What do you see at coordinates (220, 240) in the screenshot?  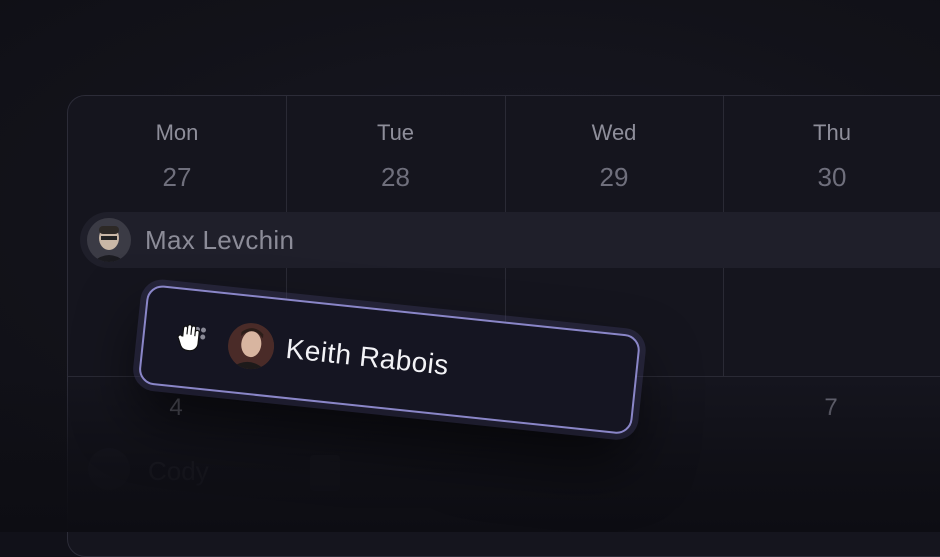 I see `event-person-name: Max Levchin` at bounding box center [220, 240].